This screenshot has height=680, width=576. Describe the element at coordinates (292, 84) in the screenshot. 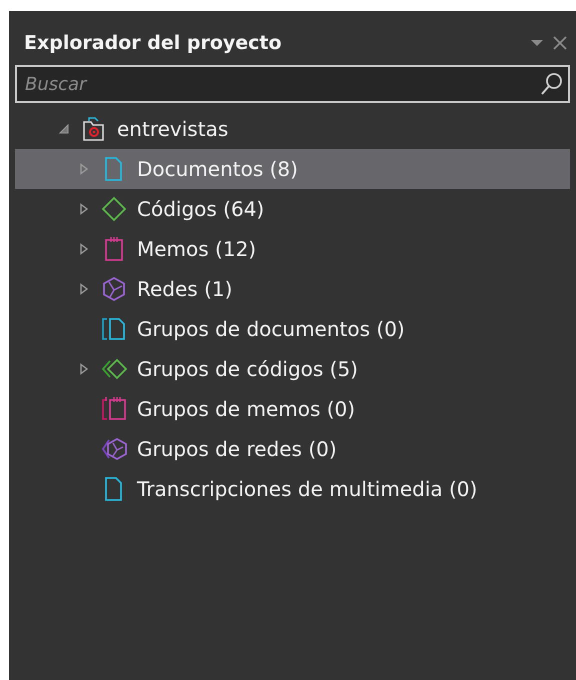

I see `search-field: Buscar` at that location.